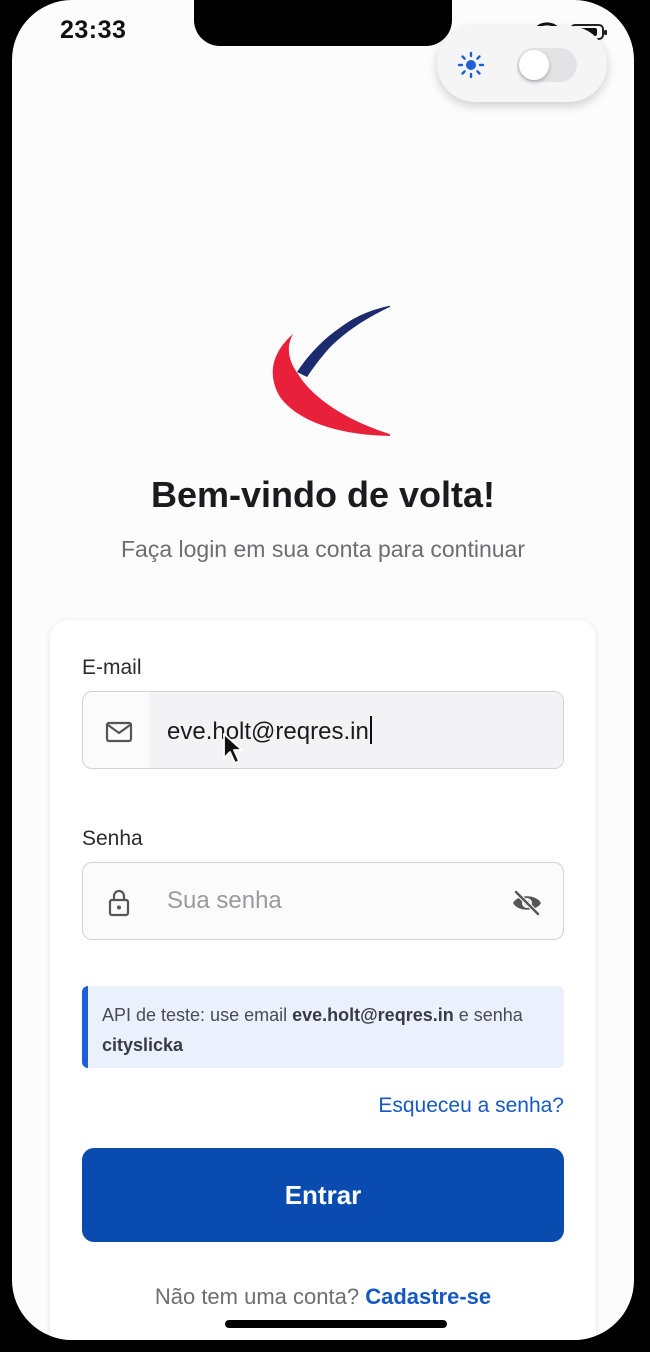 The width and height of the screenshot is (650, 1352). Describe the element at coordinates (428, 1296) in the screenshot. I see `signup-link: Cadastre-se` at that location.